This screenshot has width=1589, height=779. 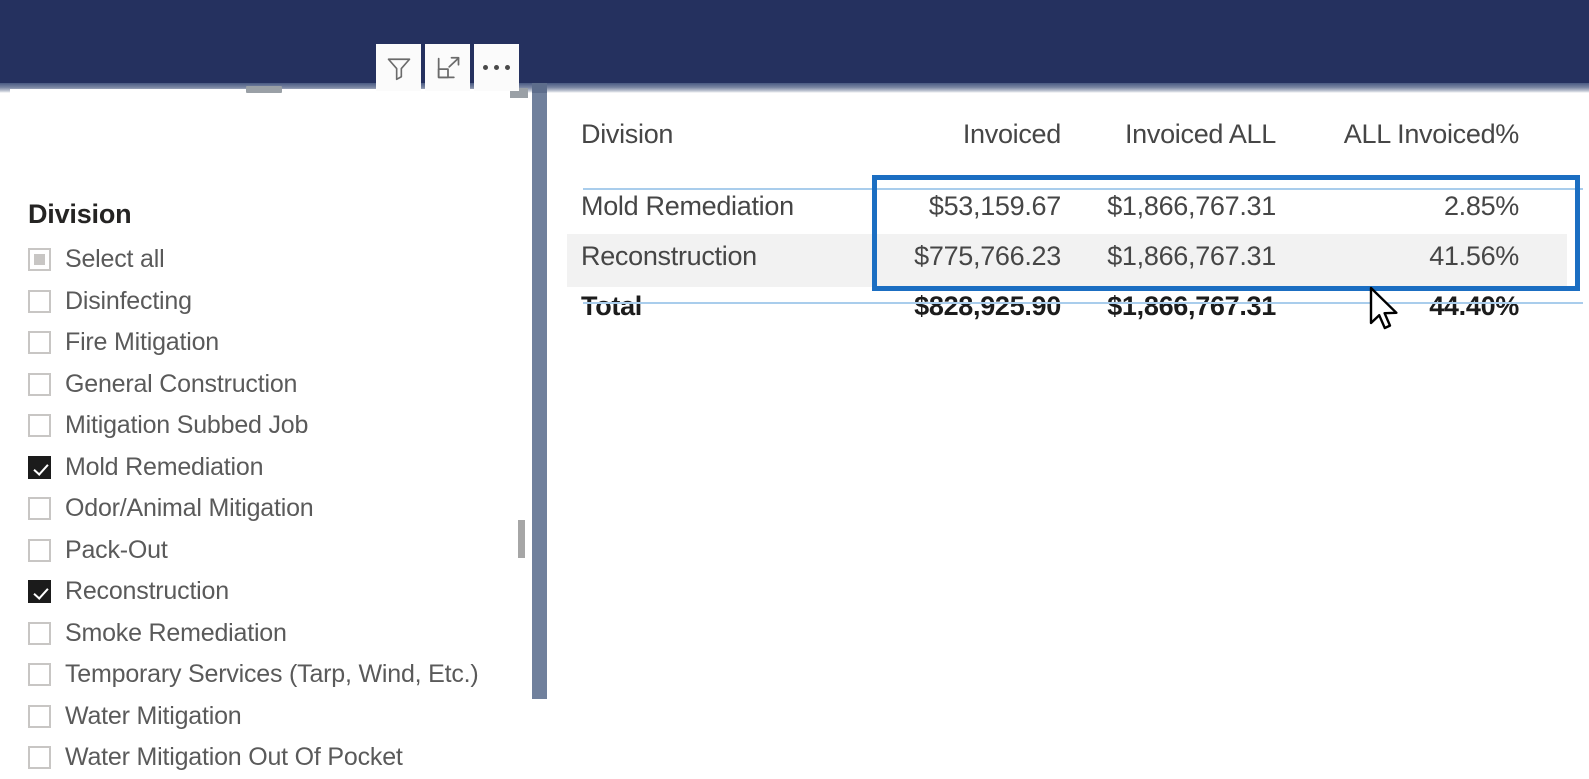 I want to click on slicer-item-smoke-remediation: Smoke Remediation, so click(x=277, y=634).